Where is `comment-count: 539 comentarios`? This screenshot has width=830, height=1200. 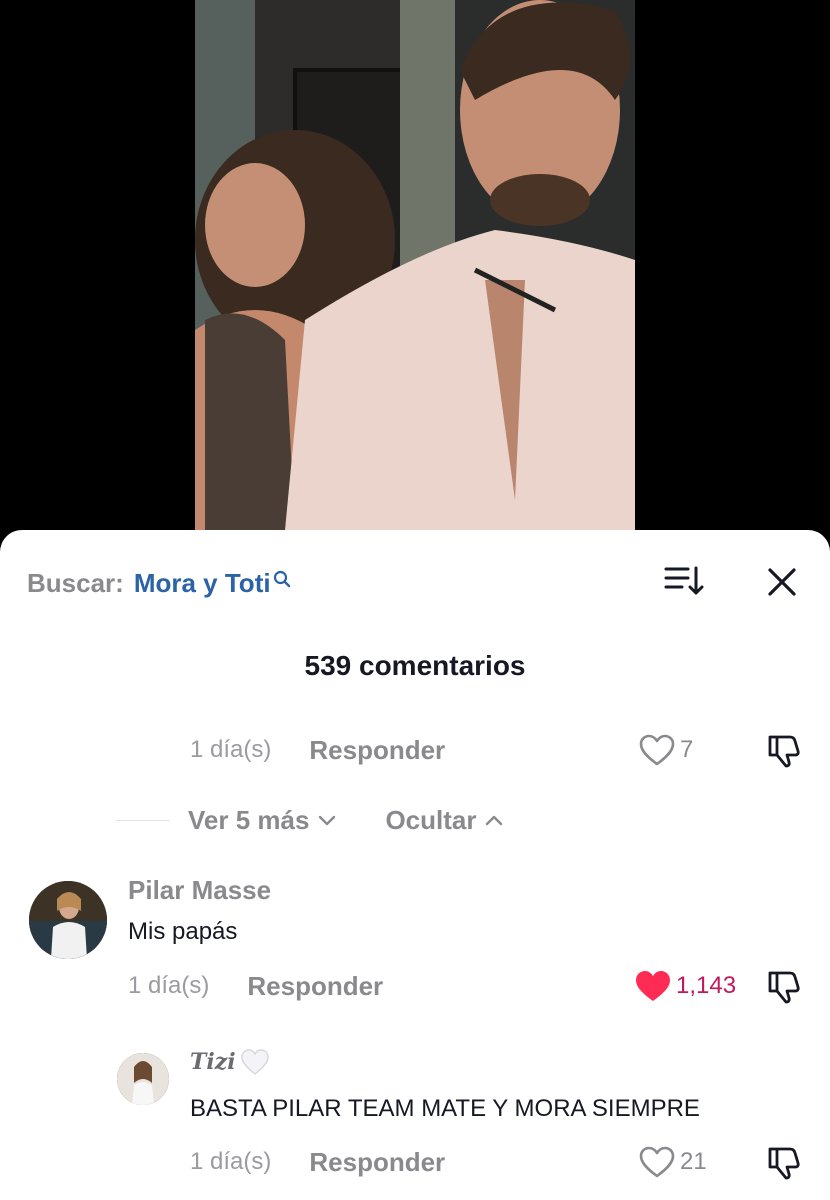 comment-count: 539 comentarios is located at coordinates (415, 665).